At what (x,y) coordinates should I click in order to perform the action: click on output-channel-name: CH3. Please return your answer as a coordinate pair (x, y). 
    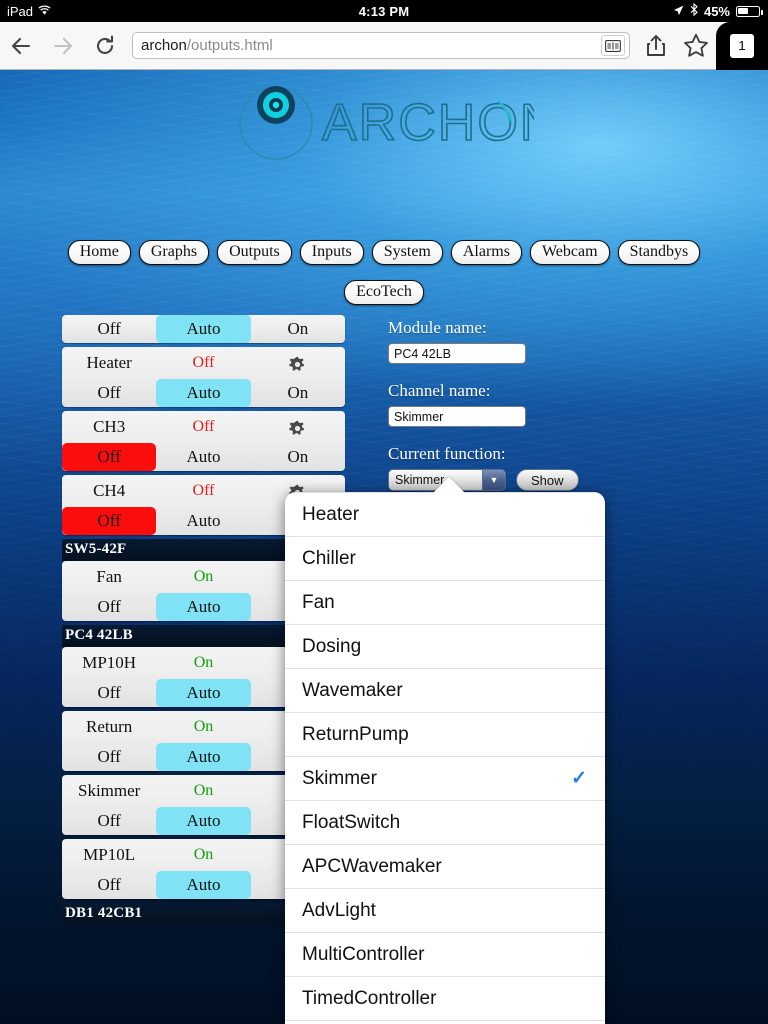
    Looking at the image, I should click on (109, 426).